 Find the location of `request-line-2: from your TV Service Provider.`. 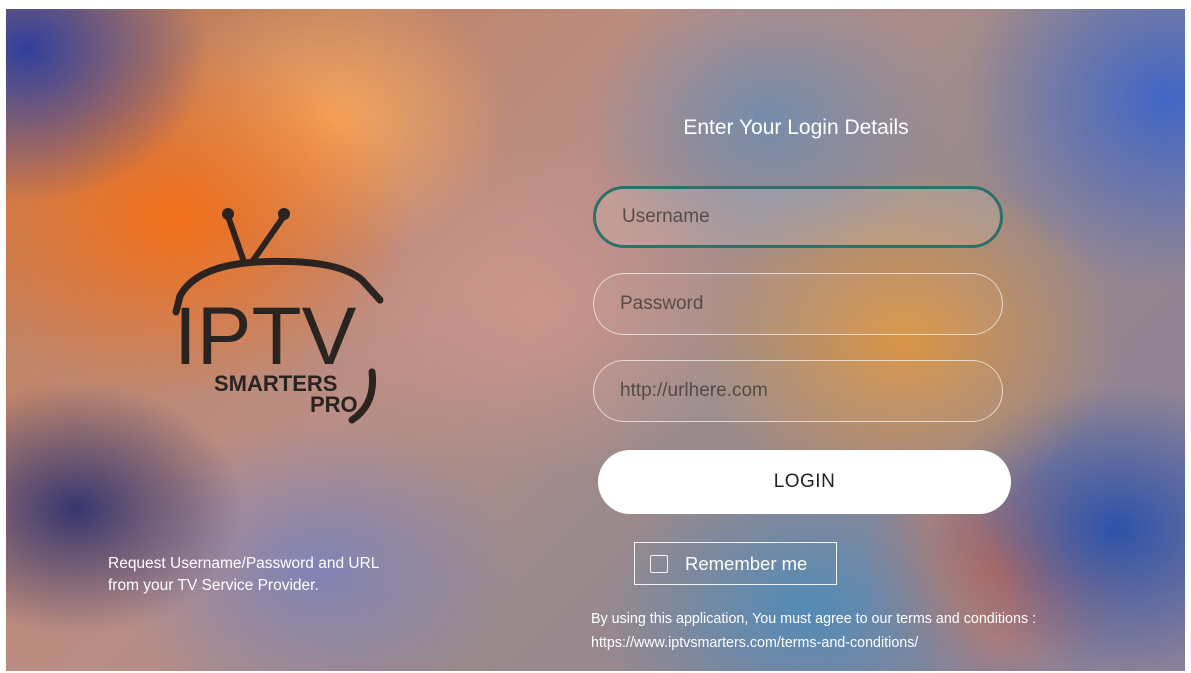

request-line-2: from your TV Service Provider. is located at coordinates (213, 585).